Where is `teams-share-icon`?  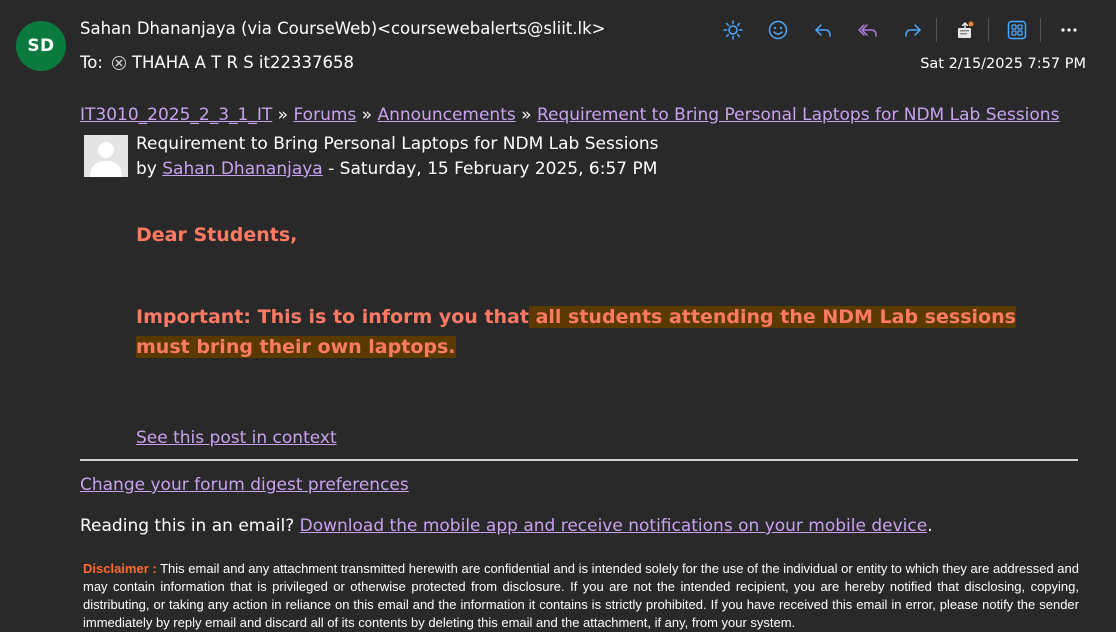
teams-share-icon is located at coordinates (966, 29).